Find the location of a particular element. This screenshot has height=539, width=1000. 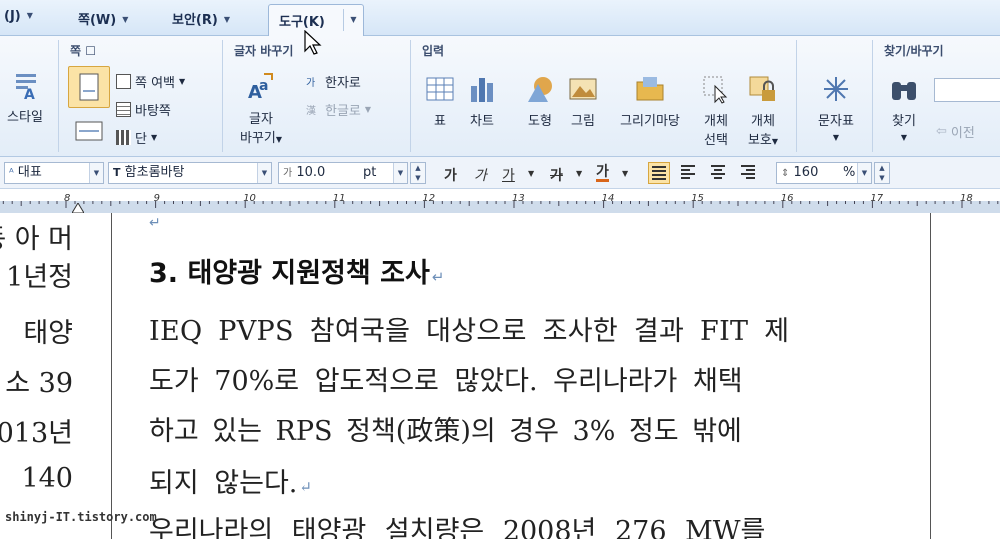

grimaru-button: 그리기마당 is located at coordinates (650, 101).